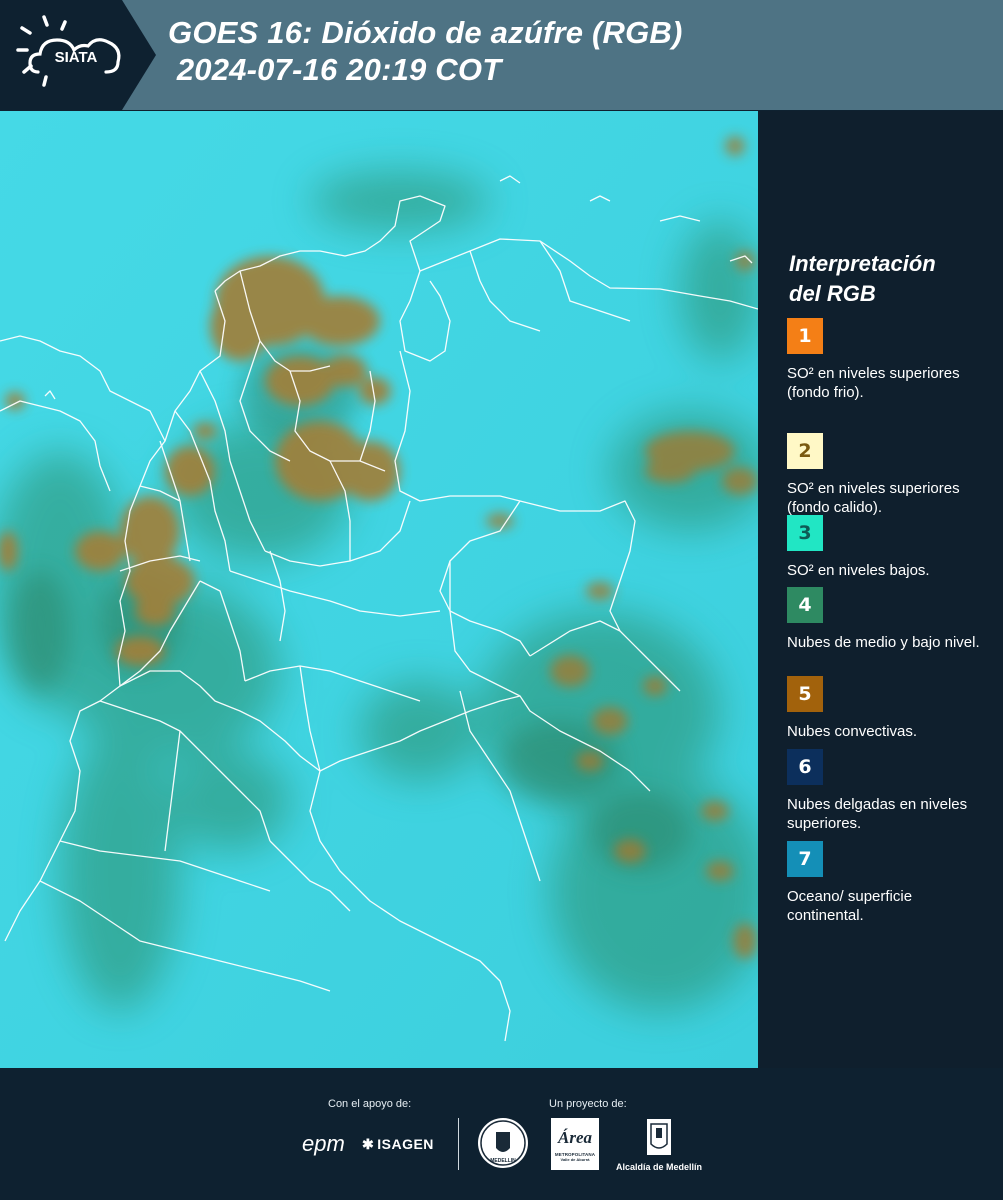 Image resolution: width=1003 pixels, height=1200 pixels. I want to click on isagen-label: ISAGEN, so click(405, 1144).